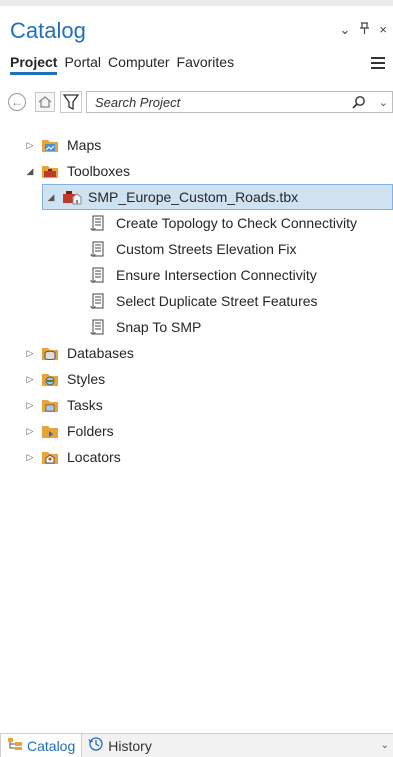 The height and width of the screenshot is (757, 393). What do you see at coordinates (50, 405) in the screenshot?
I see `tasks-folder-icon` at bounding box center [50, 405].